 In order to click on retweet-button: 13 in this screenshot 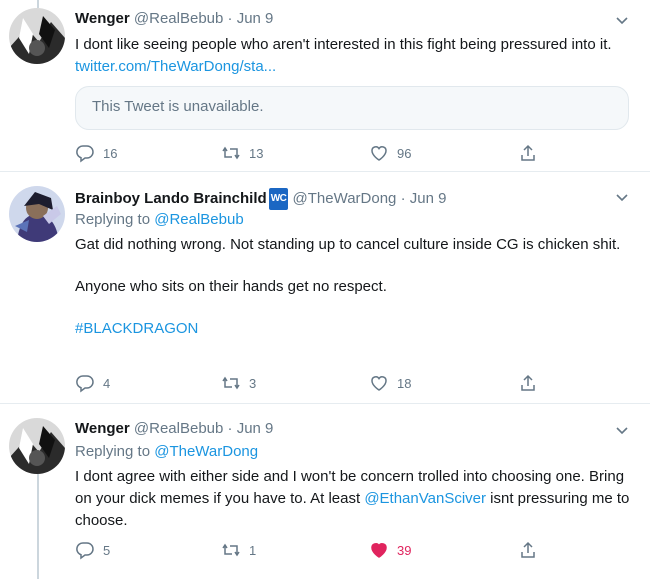, I will do `click(242, 153)`.